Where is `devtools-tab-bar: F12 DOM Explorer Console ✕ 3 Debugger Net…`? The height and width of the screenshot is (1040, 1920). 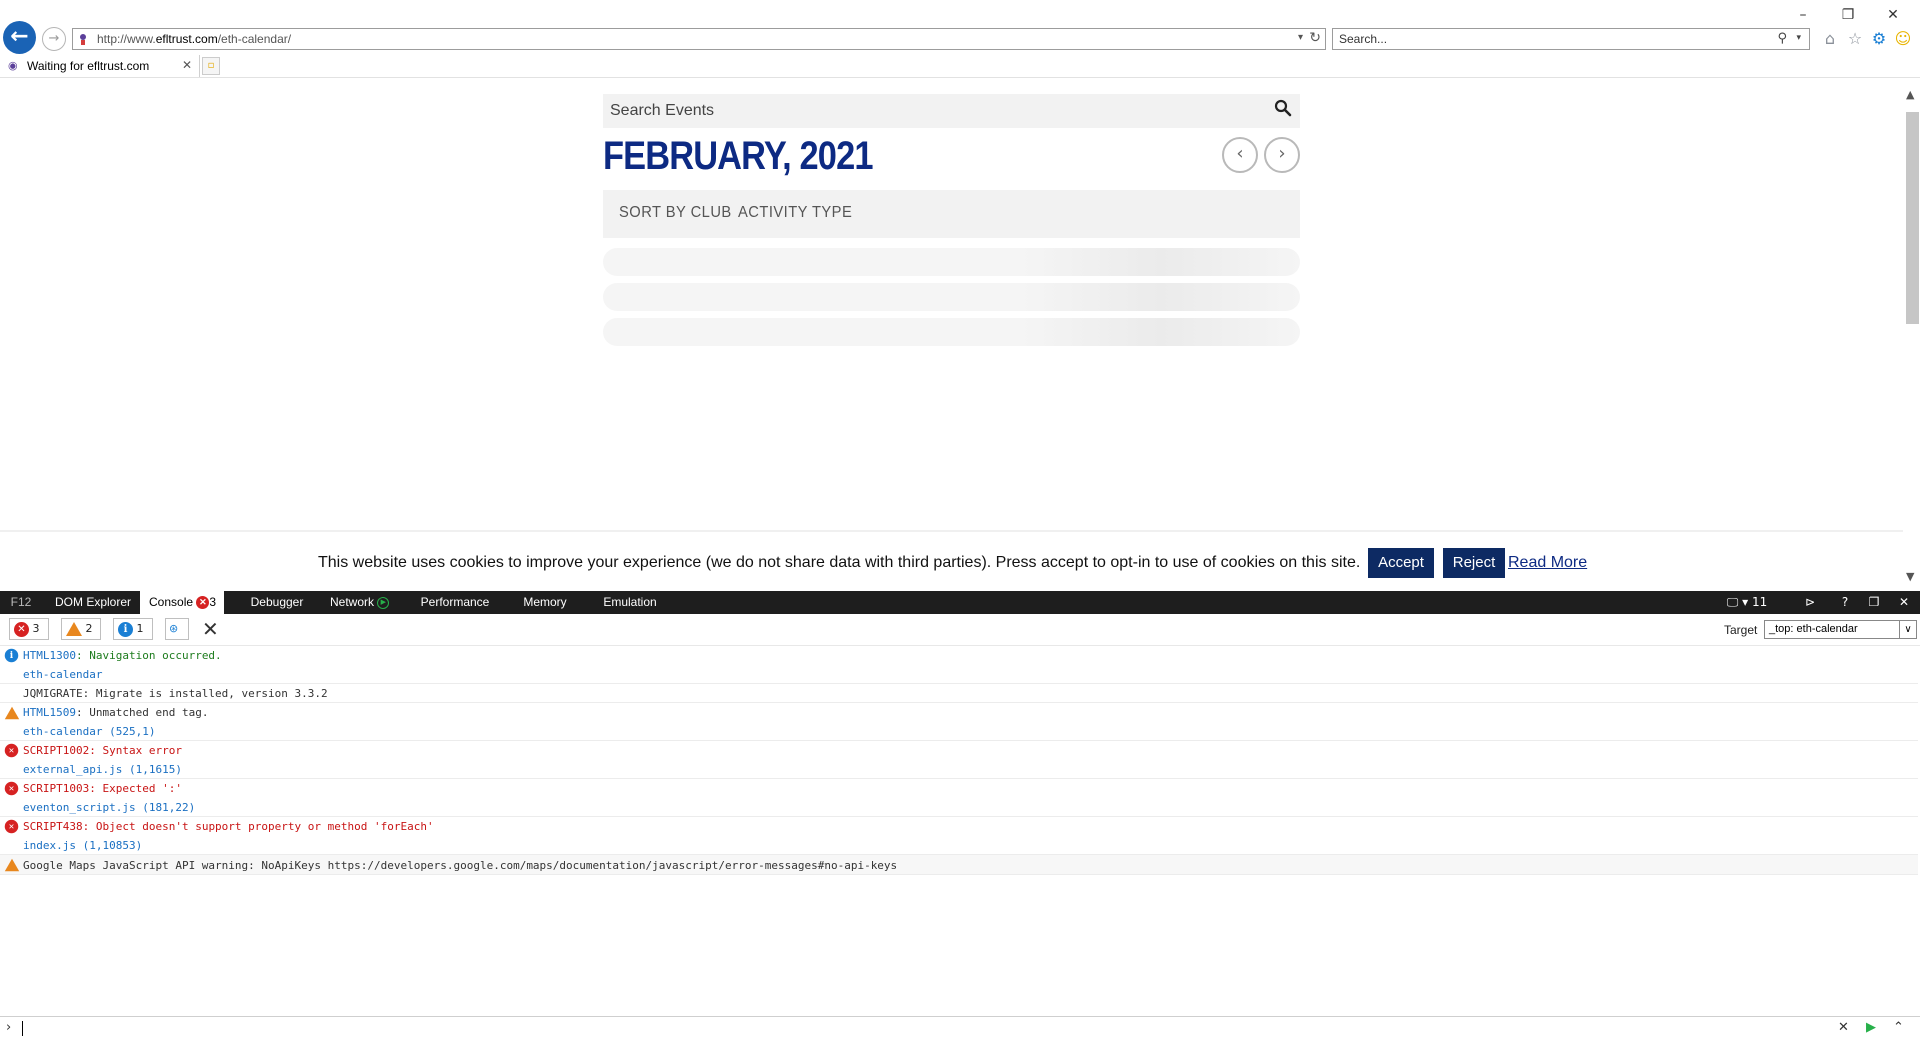
devtools-tab-bar: F12 DOM Explorer Console ✕ 3 Debugger Net… is located at coordinates (960, 602).